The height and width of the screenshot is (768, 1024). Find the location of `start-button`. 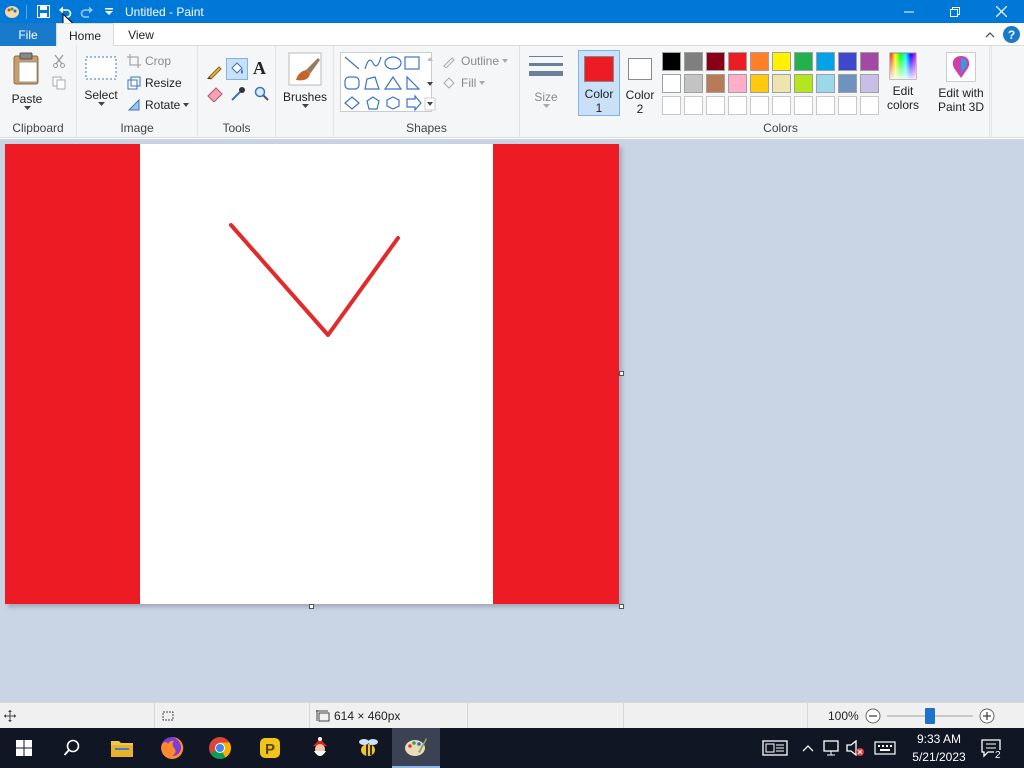

start-button is located at coordinates (24, 748).